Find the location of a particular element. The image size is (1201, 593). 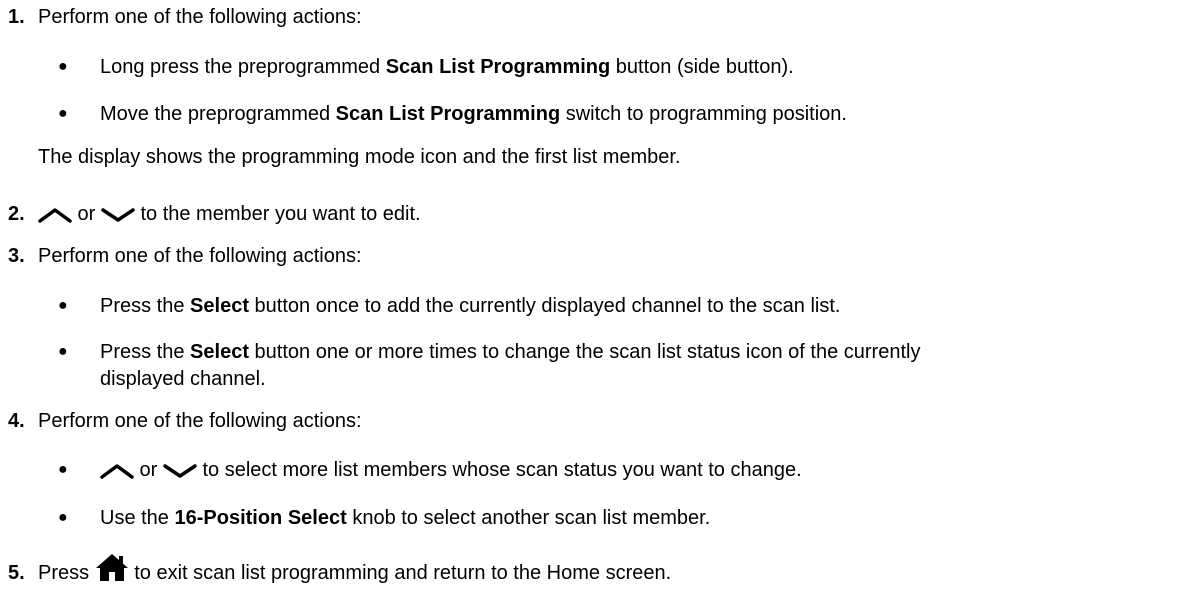

text: Move the preprogrammed is located at coordinates (218, 114).